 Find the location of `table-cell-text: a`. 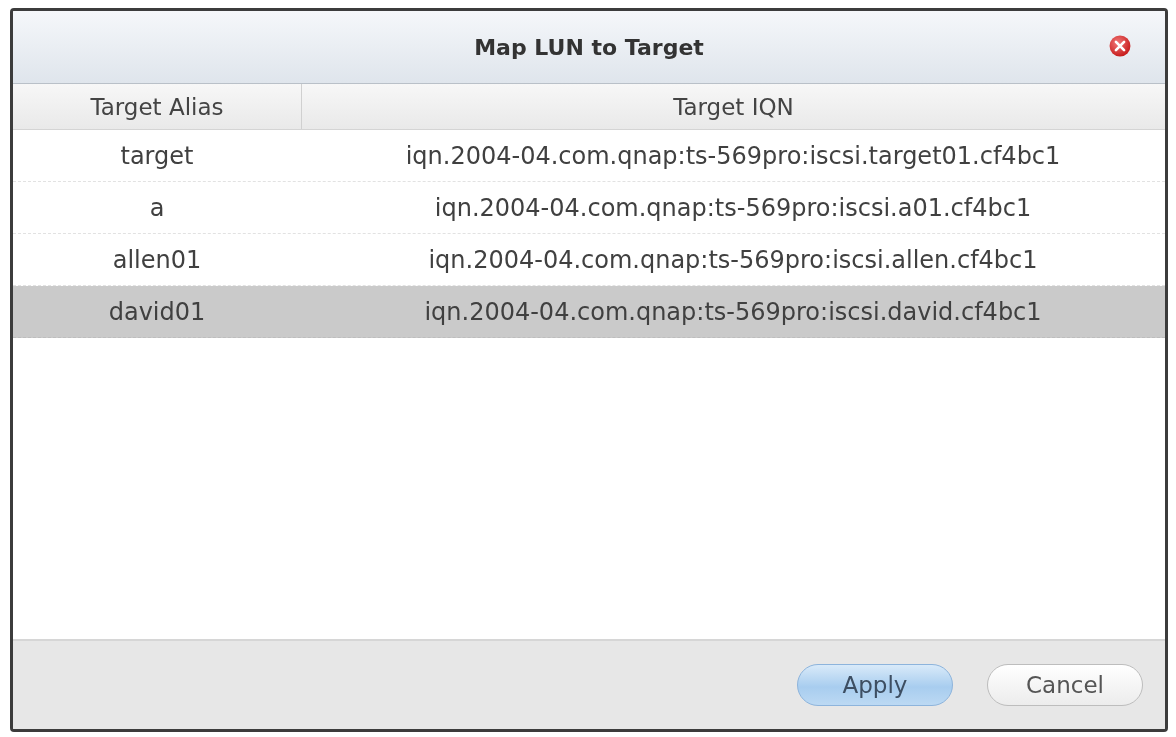

table-cell-text: a is located at coordinates (157, 207).